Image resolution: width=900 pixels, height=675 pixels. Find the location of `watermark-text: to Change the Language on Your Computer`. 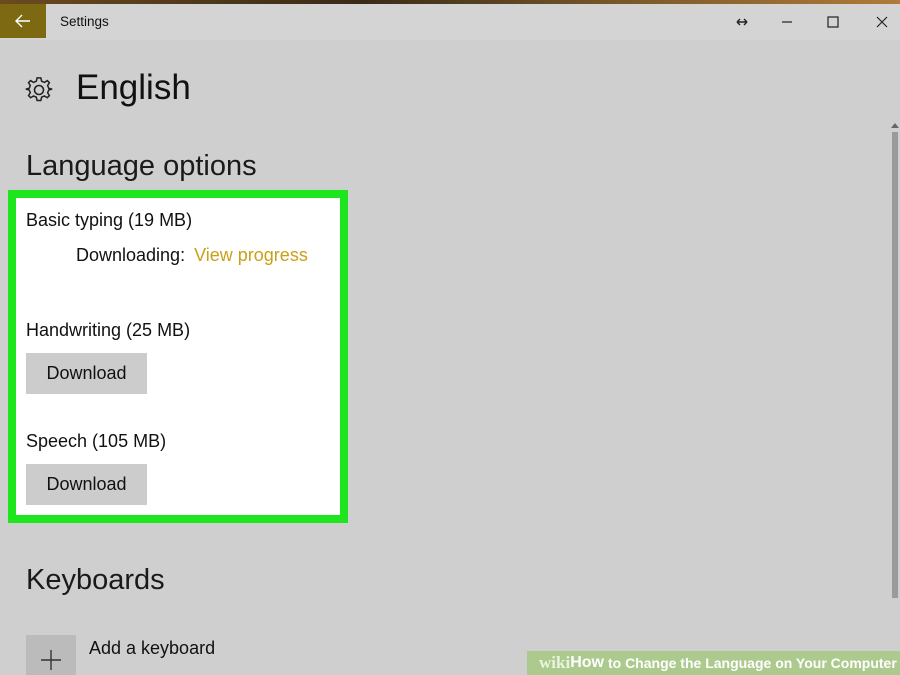

watermark-text: to Change the Language on Your Computer is located at coordinates (752, 663).